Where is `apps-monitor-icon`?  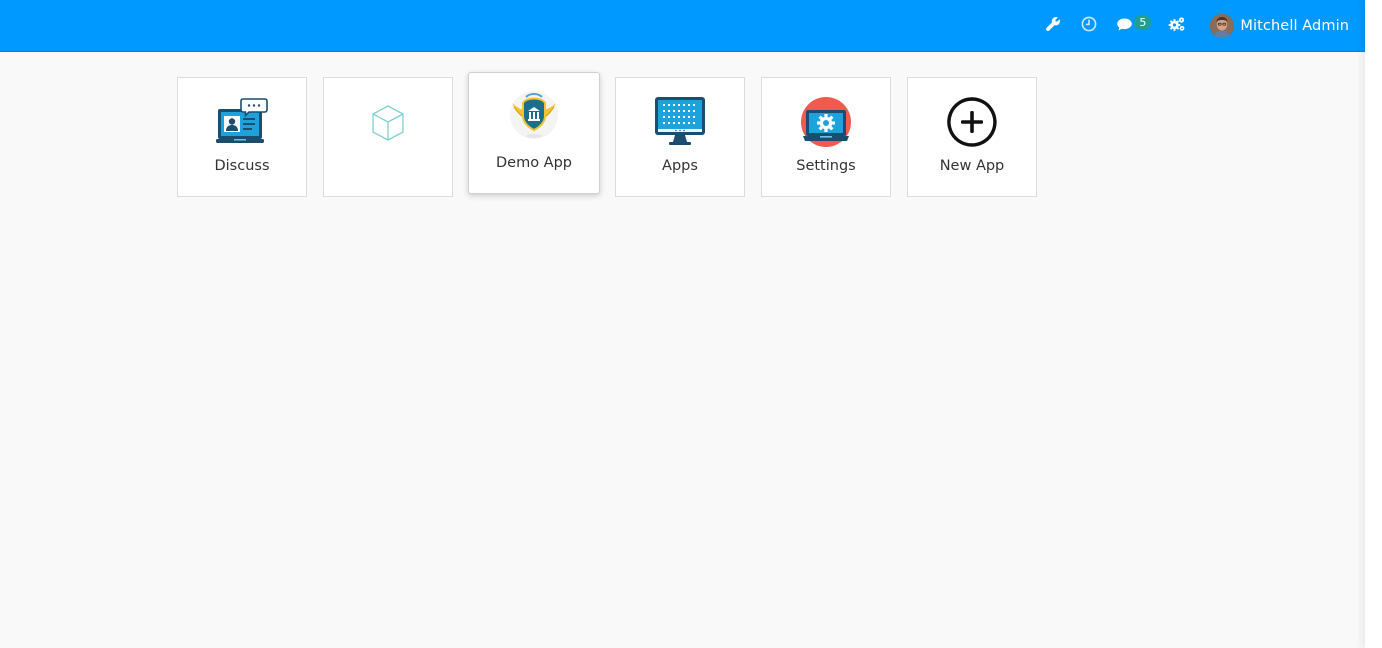 apps-monitor-icon is located at coordinates (680, 122).